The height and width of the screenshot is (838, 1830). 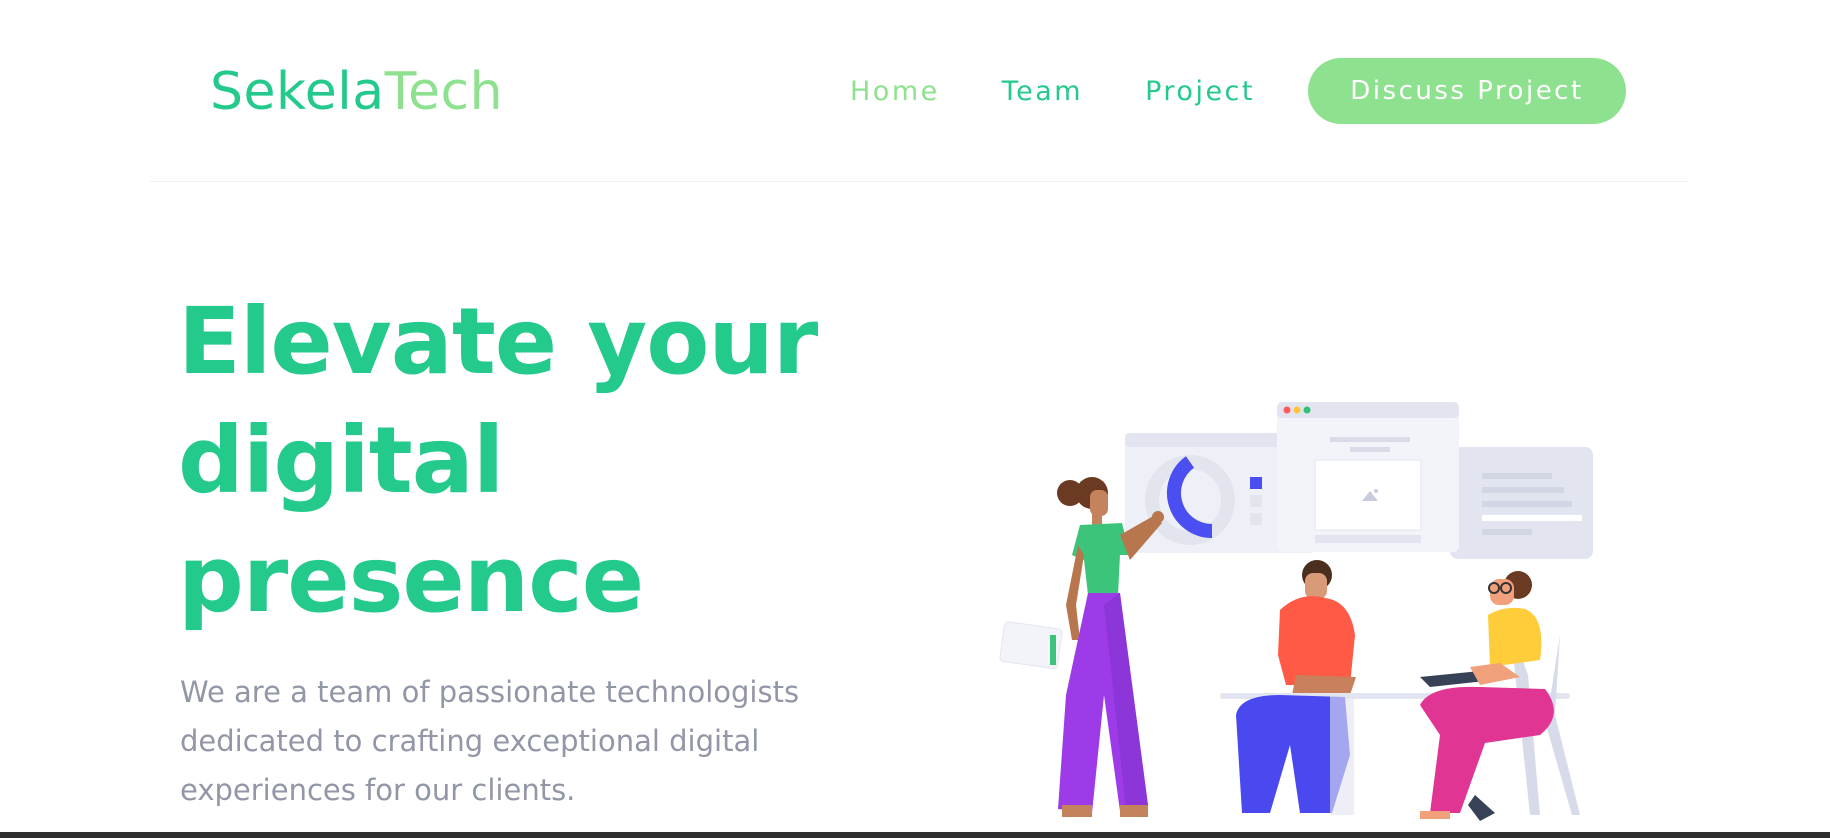 What do you see at coordinates (1200, 91) in the screenshot?
I see `nav-project: Project` at bounding box center [1200, 91].